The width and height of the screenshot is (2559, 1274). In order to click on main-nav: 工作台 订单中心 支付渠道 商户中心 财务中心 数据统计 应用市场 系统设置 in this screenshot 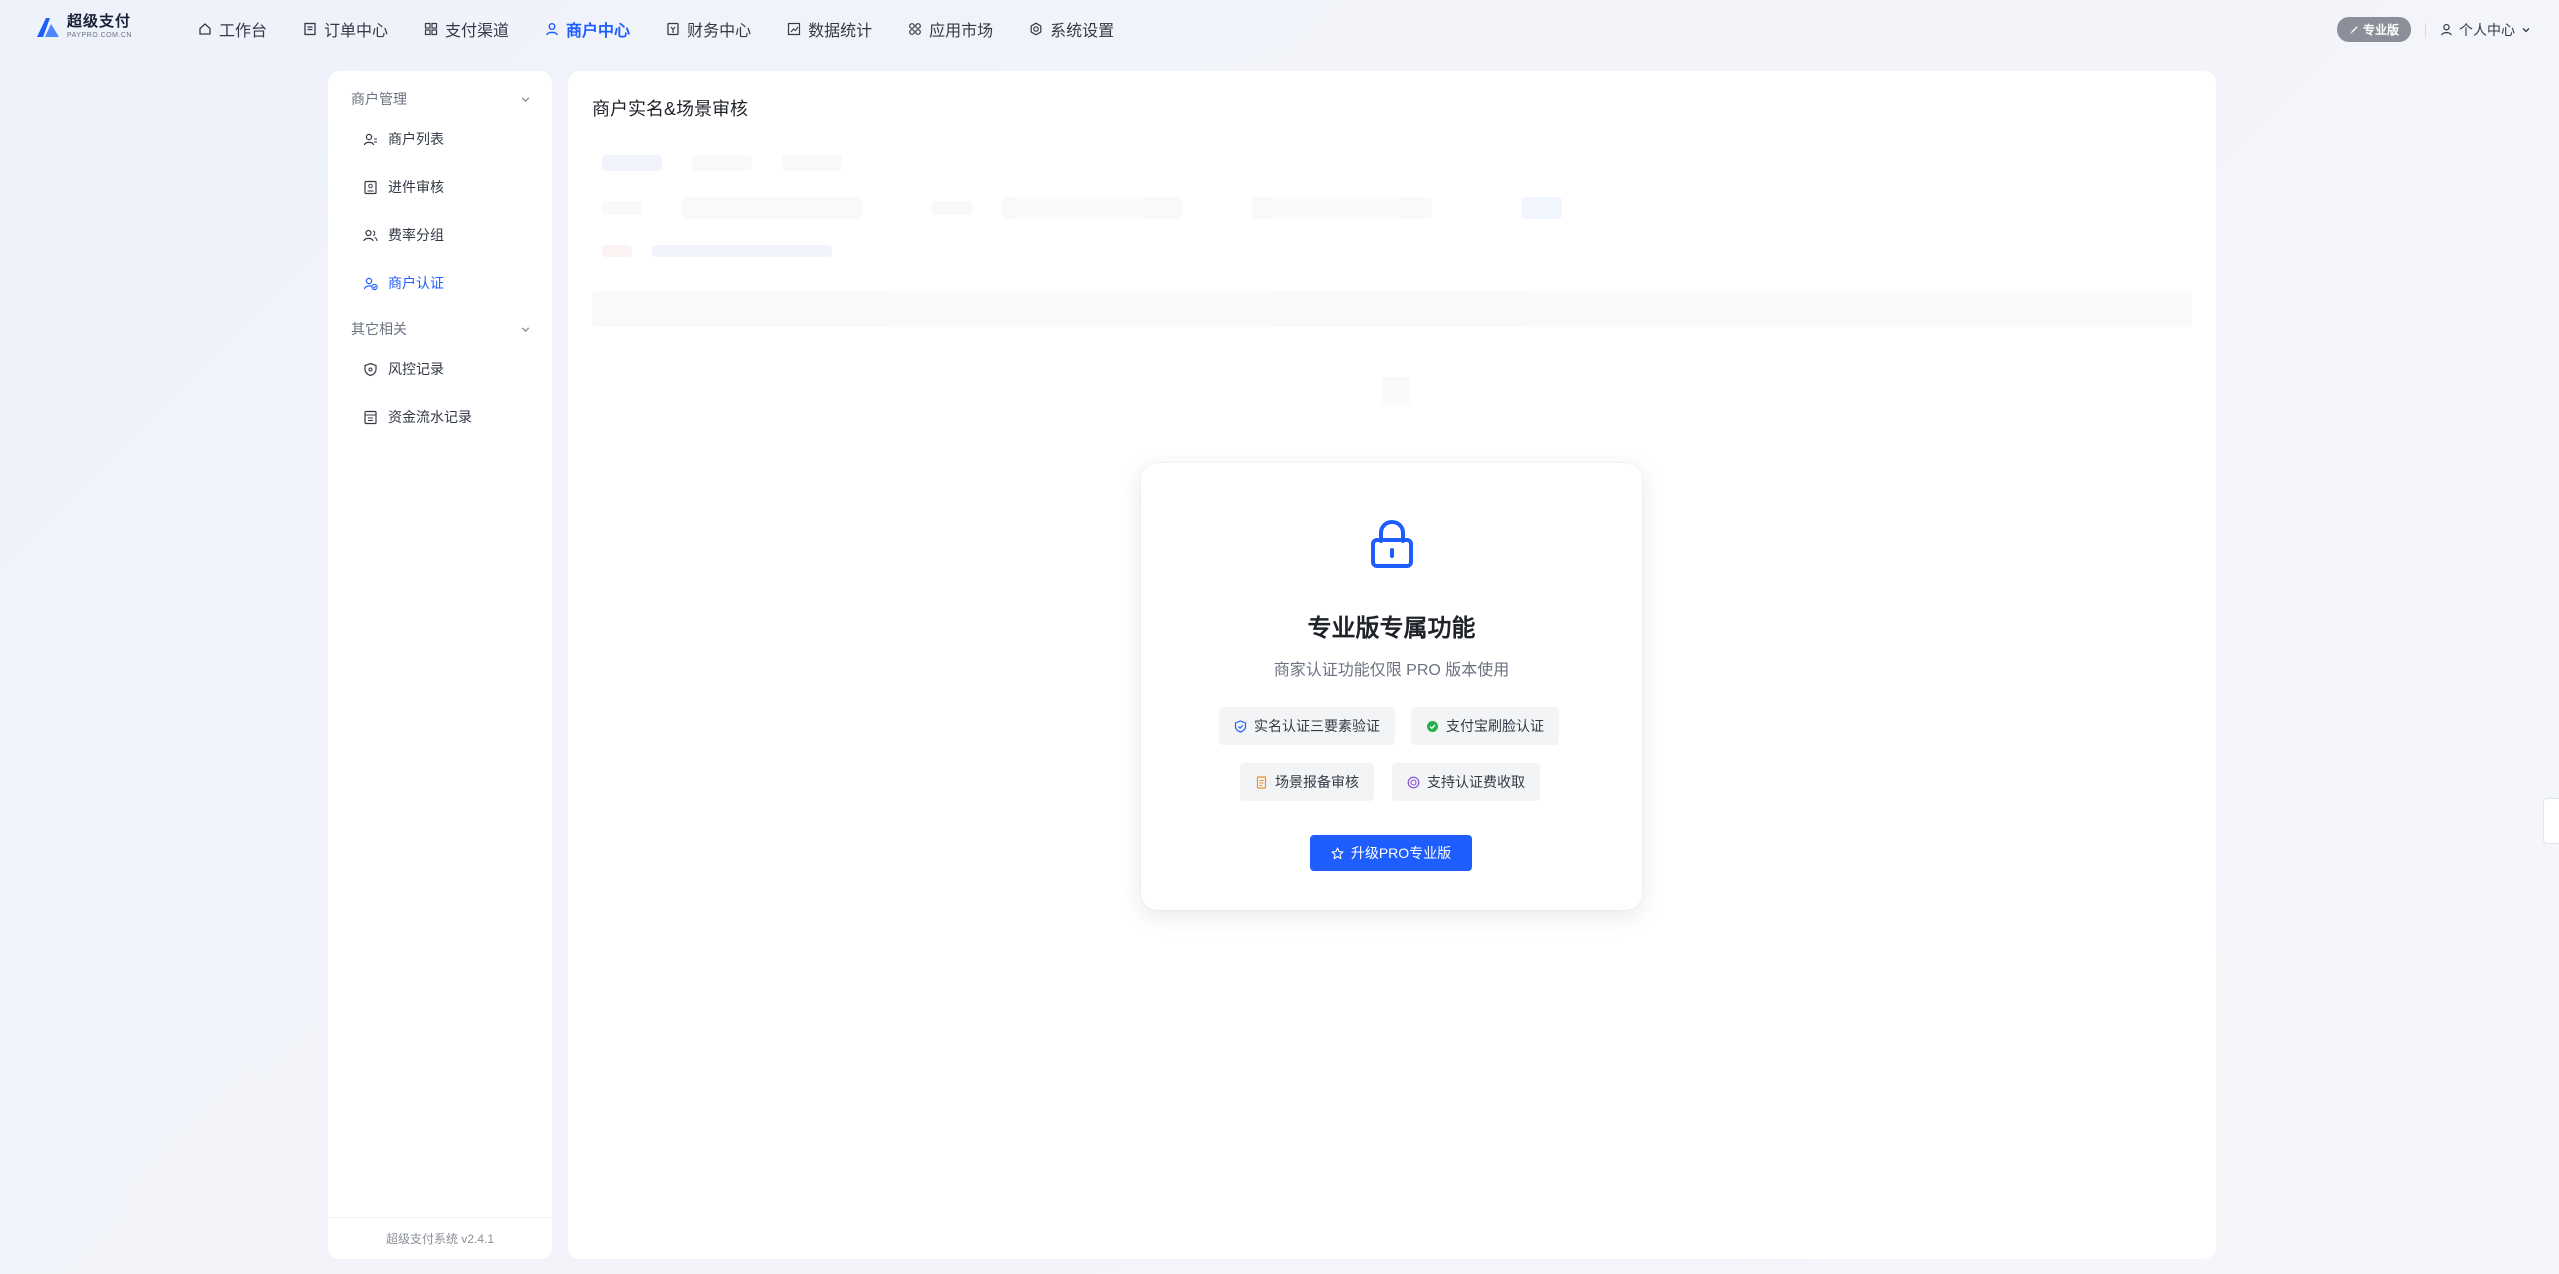, I will do `click(656, 29)`.